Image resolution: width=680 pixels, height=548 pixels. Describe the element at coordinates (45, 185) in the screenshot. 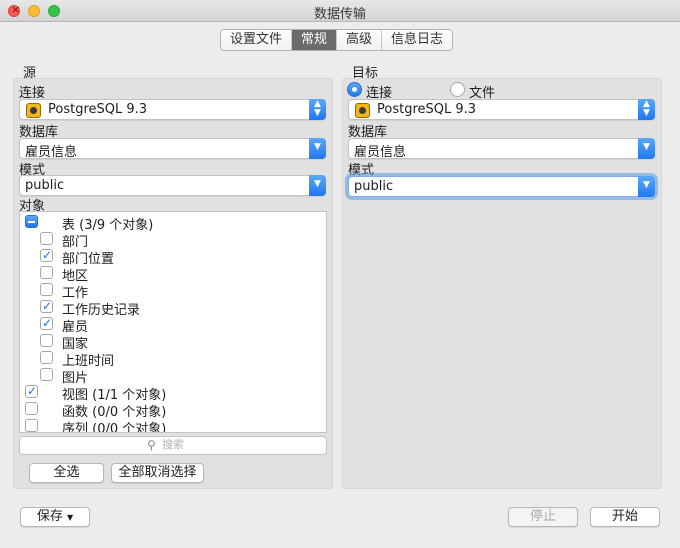

I see `source-schema-value: public` at that location.